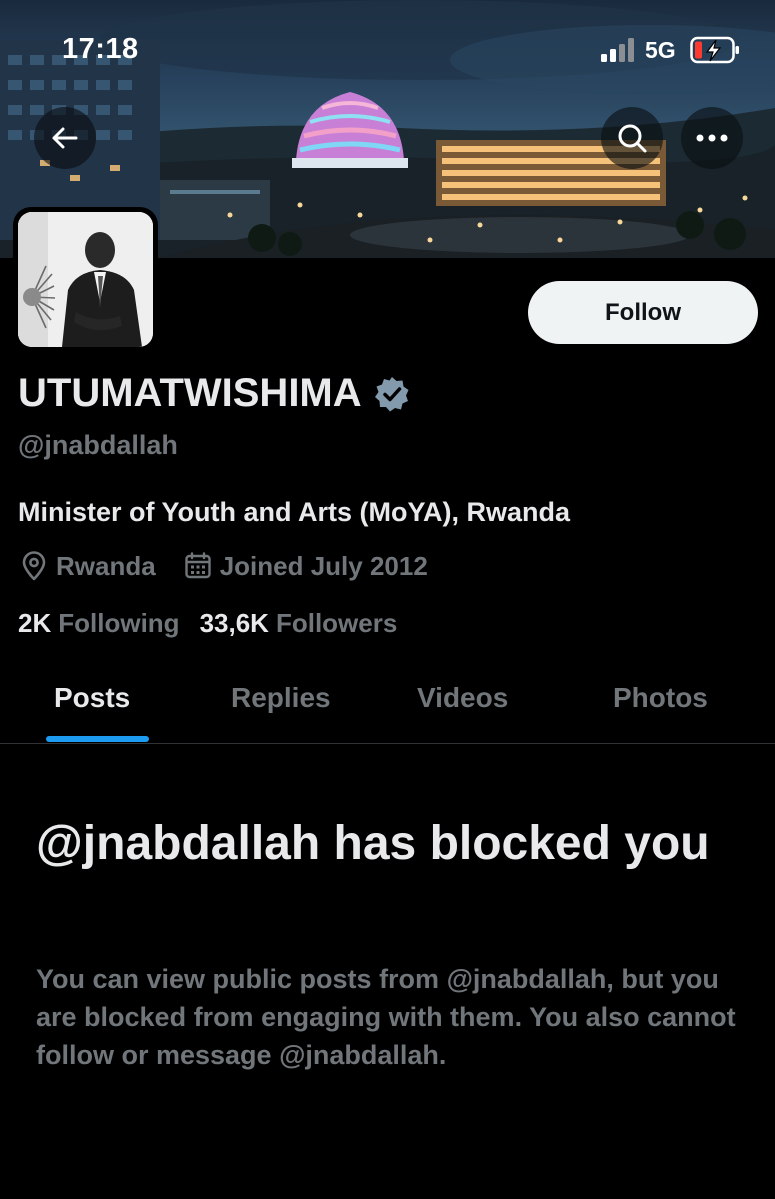 The image size is (775, 1199). What do you see at coordinates (617, 50) in the screenshot?
I see `signal-icon` at bounding box center [617, 50].